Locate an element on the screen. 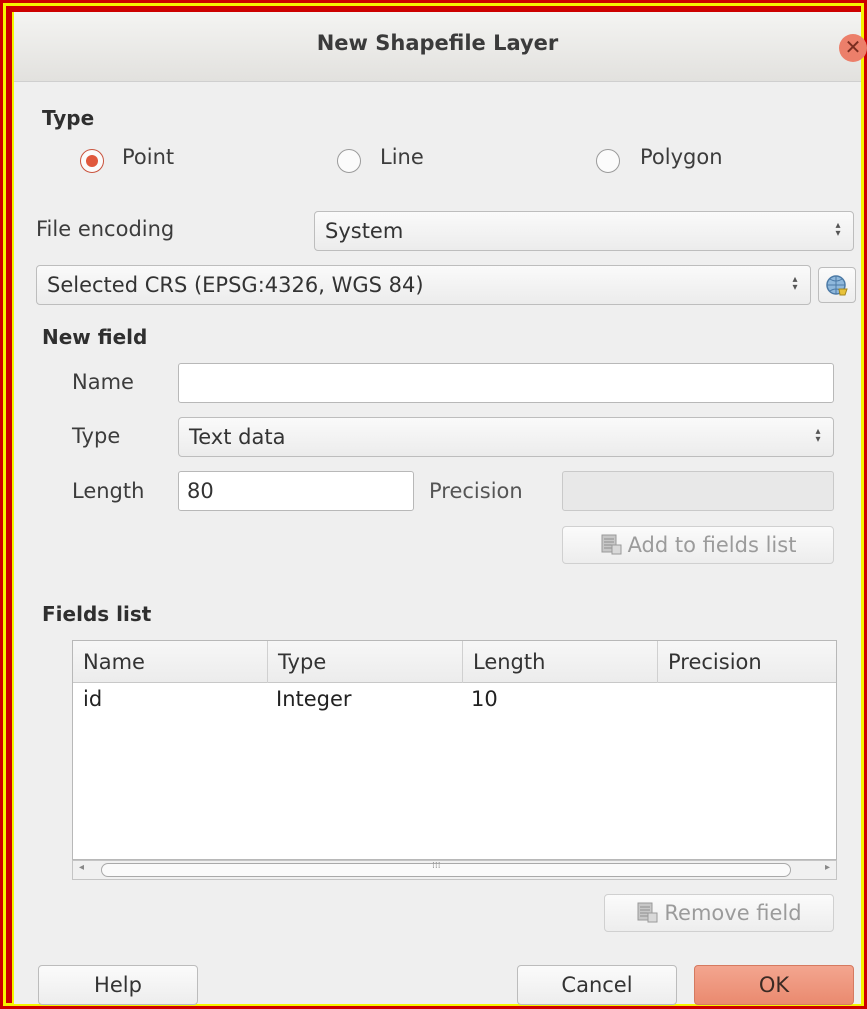  type-section-label: Type is located at coordinates (68, 118).